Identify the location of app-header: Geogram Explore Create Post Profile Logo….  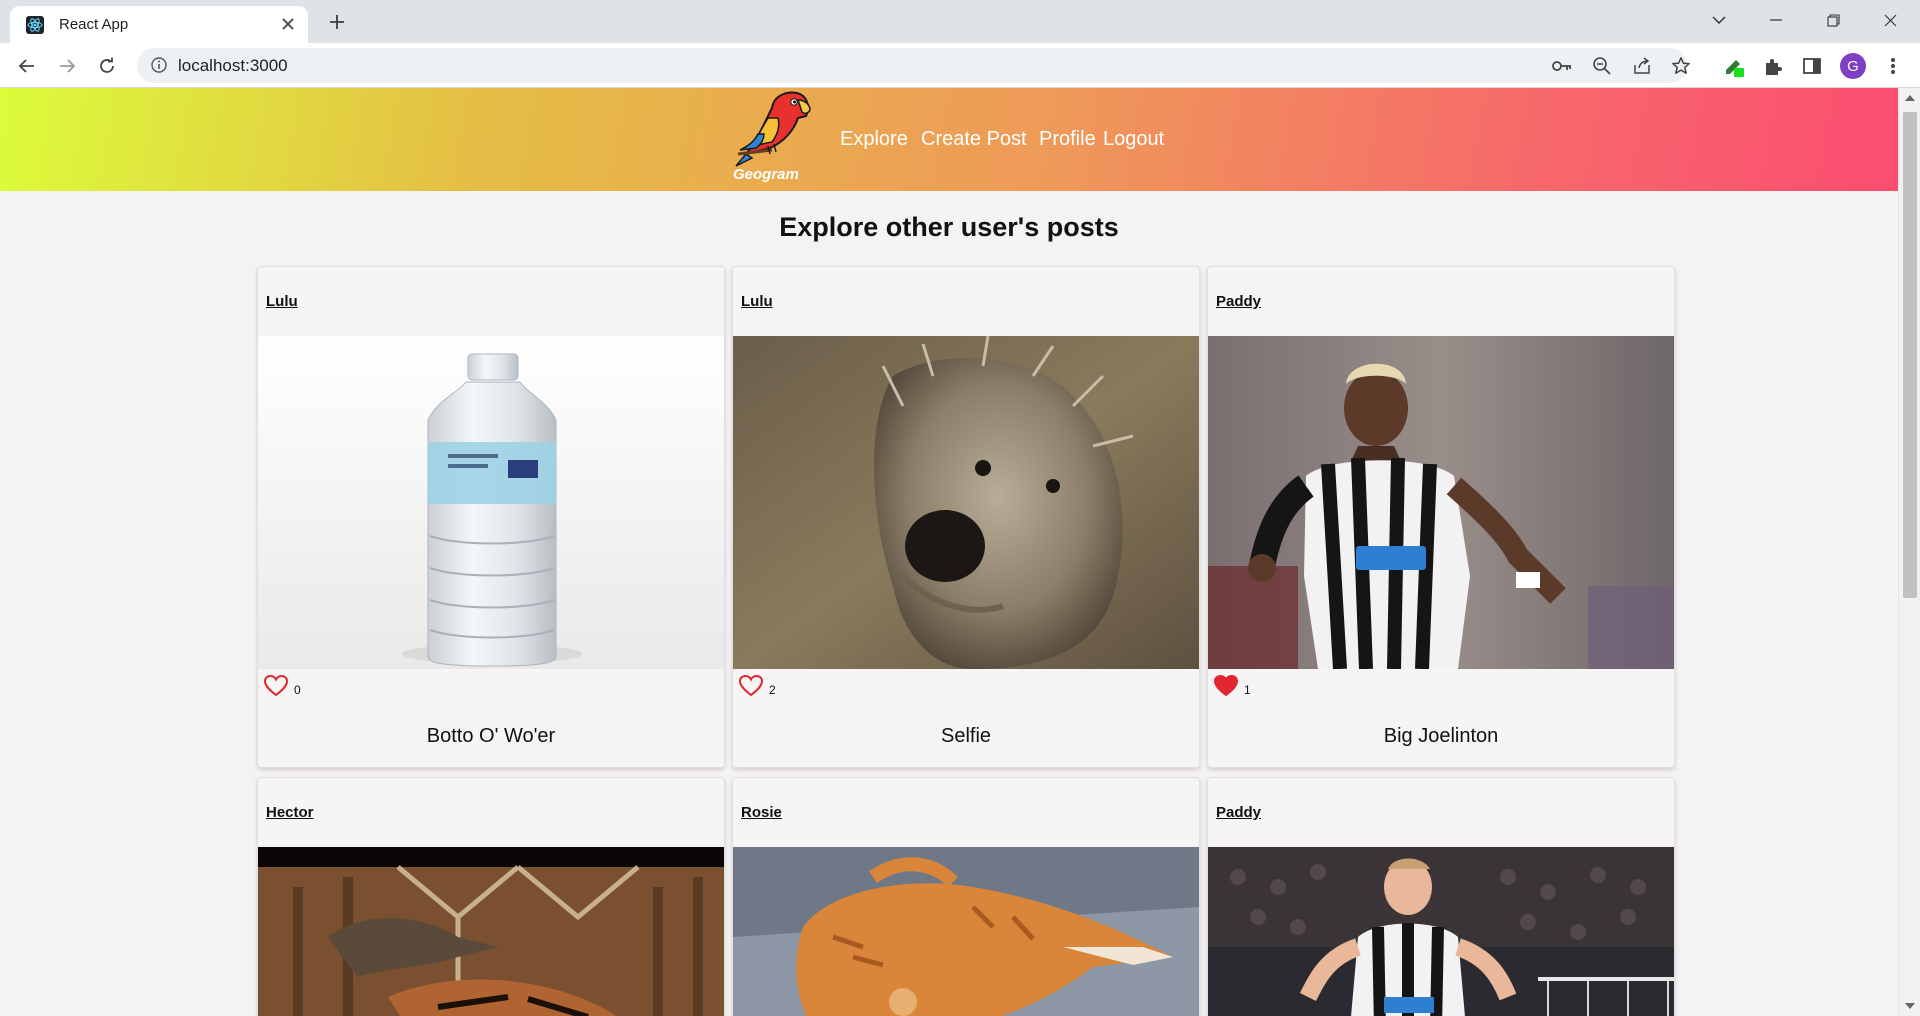
(949, 139).